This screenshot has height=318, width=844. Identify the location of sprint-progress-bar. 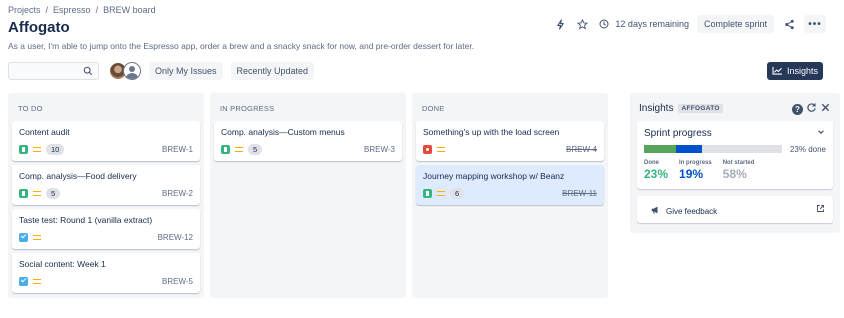
(713, 149).